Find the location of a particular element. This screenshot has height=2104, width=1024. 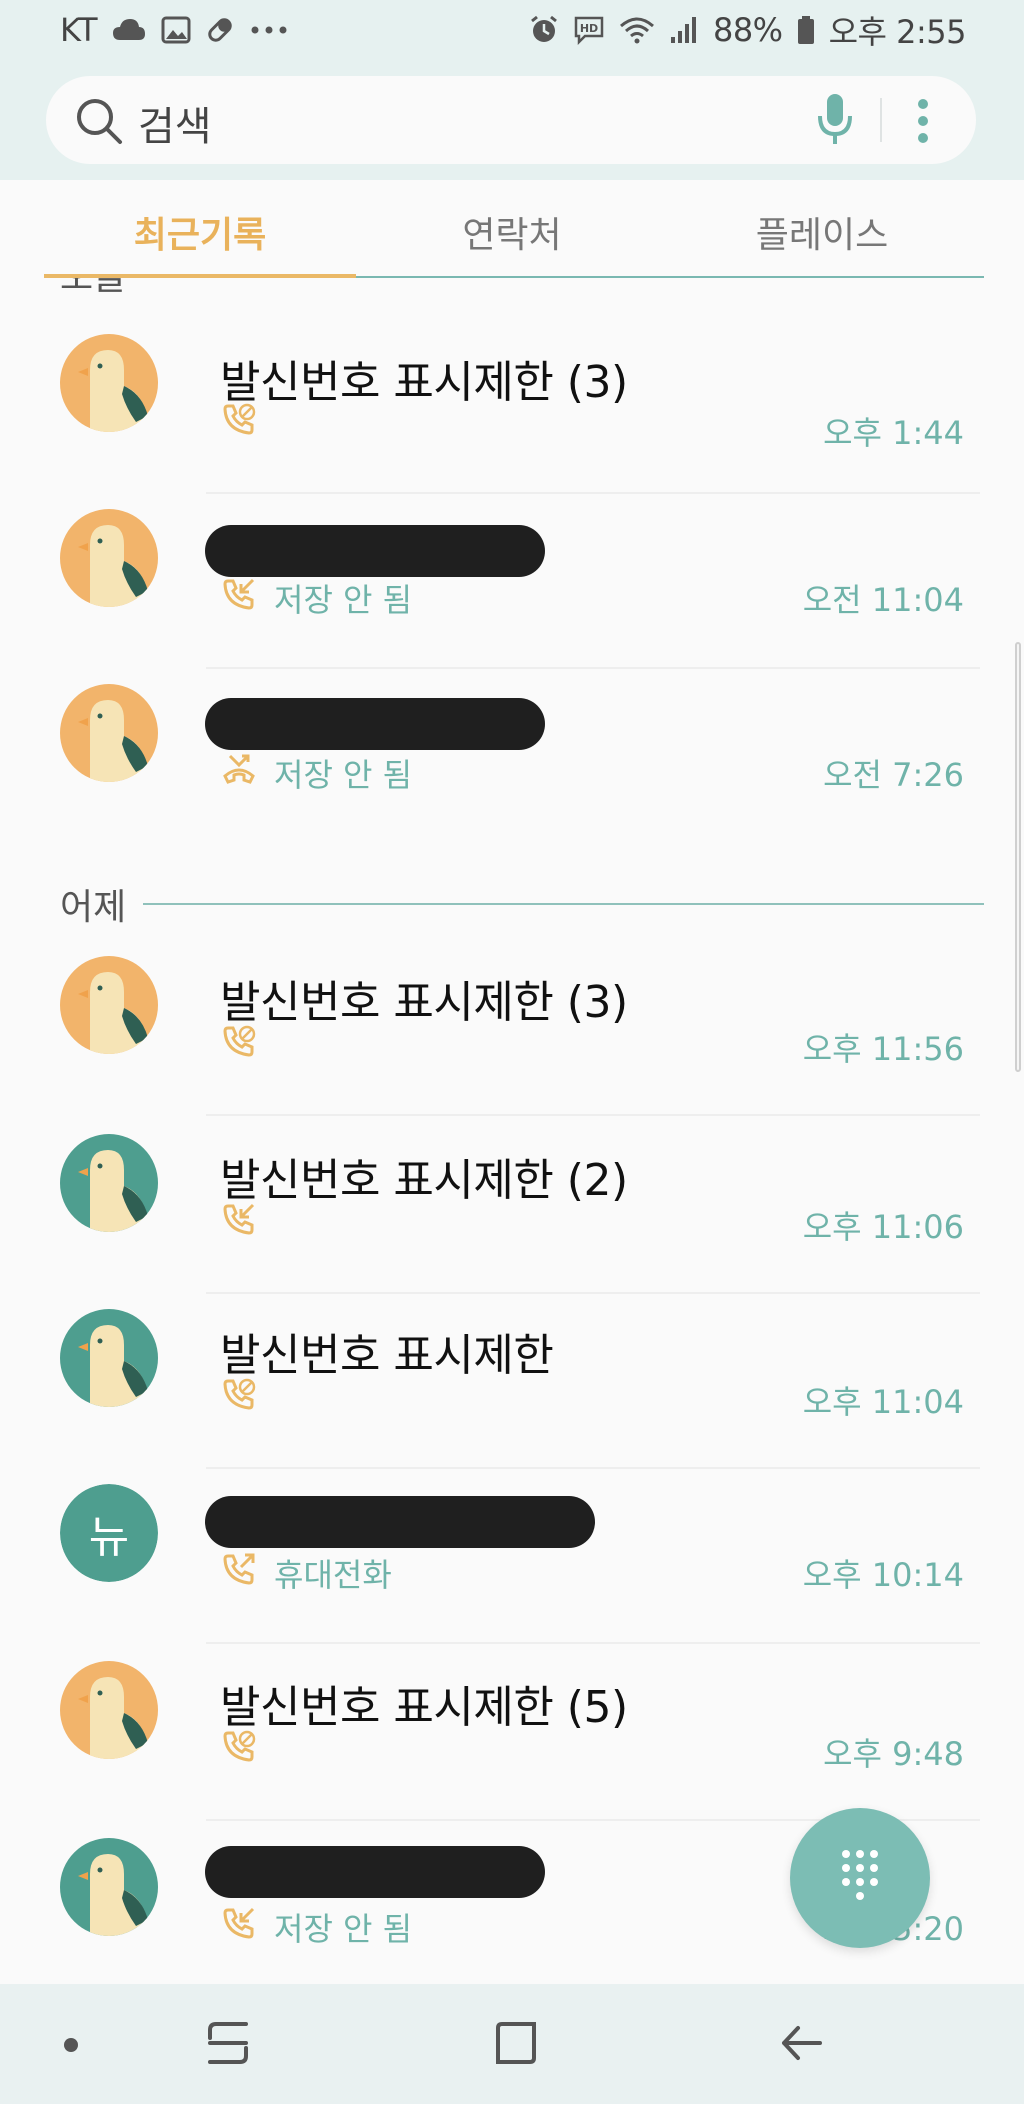

call-log-row: 발신번호 표시제한 (3) 오후 11:56 is located at coordinates (512, 1028).